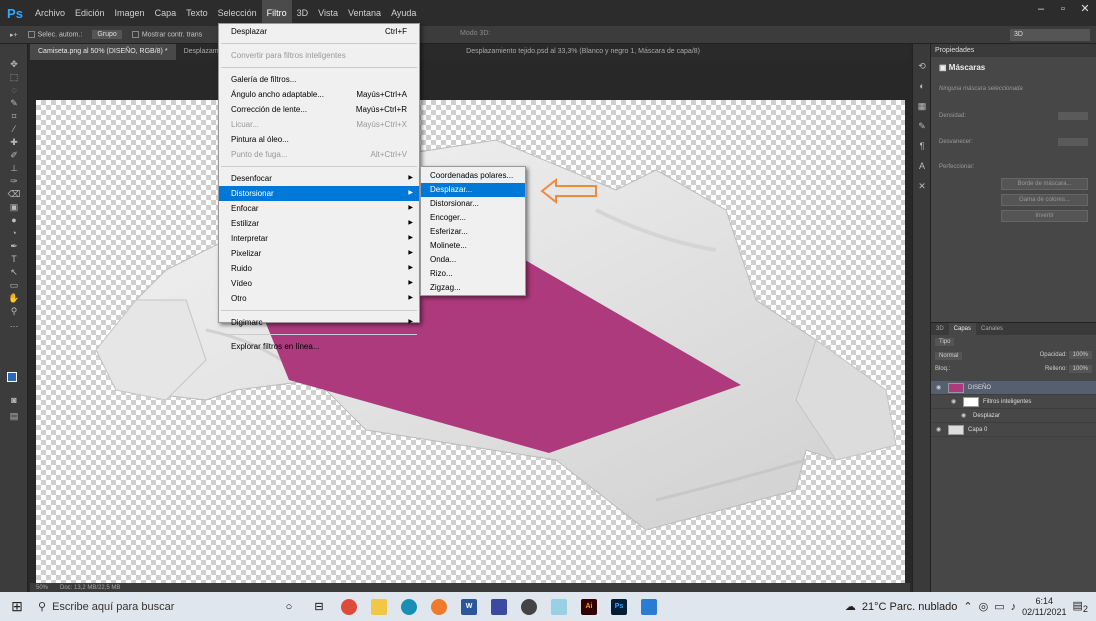 The image size is (1096, 621). I want to click on filter-menu-item: Estilizar ▶, so click(319, 223).